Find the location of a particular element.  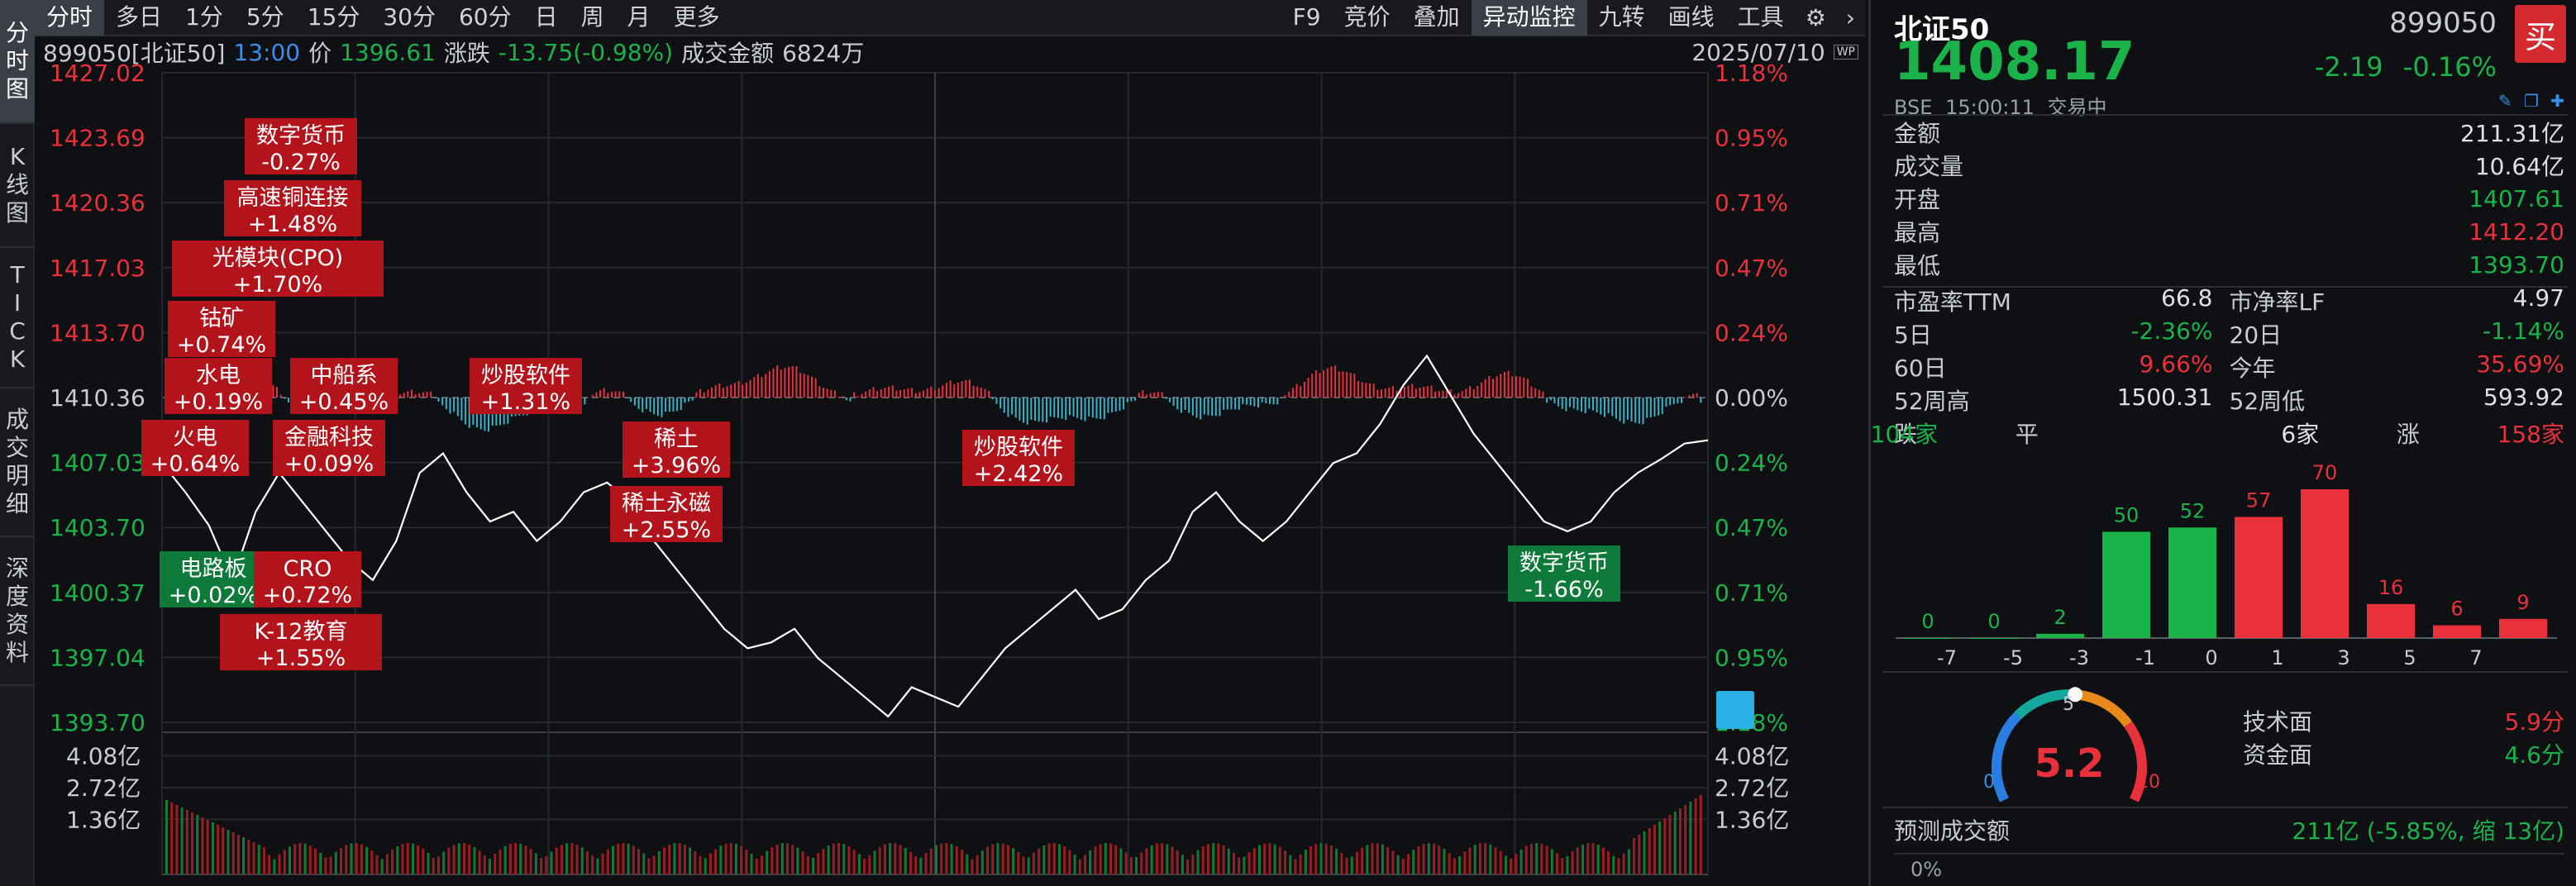

period-day: 日 is located at coordinates (546, 18).